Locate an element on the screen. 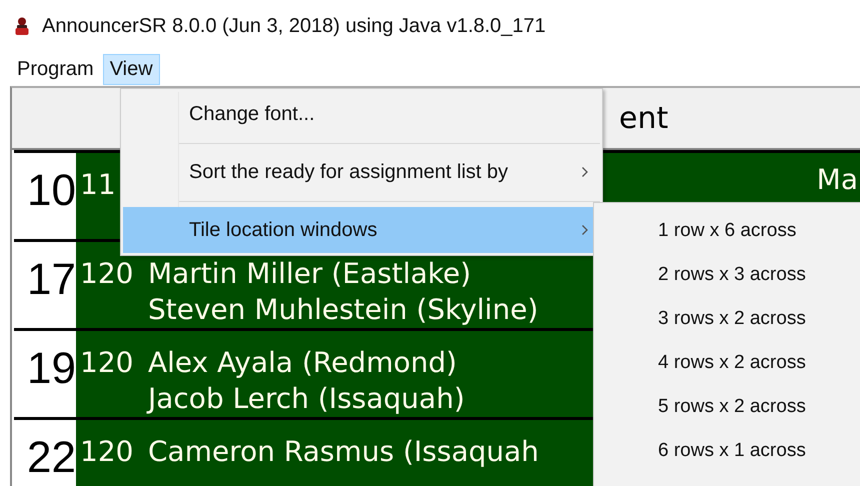 The image size is (860, 486). menu-item: 1 row x 6 across is located at coordinates (700, 231).